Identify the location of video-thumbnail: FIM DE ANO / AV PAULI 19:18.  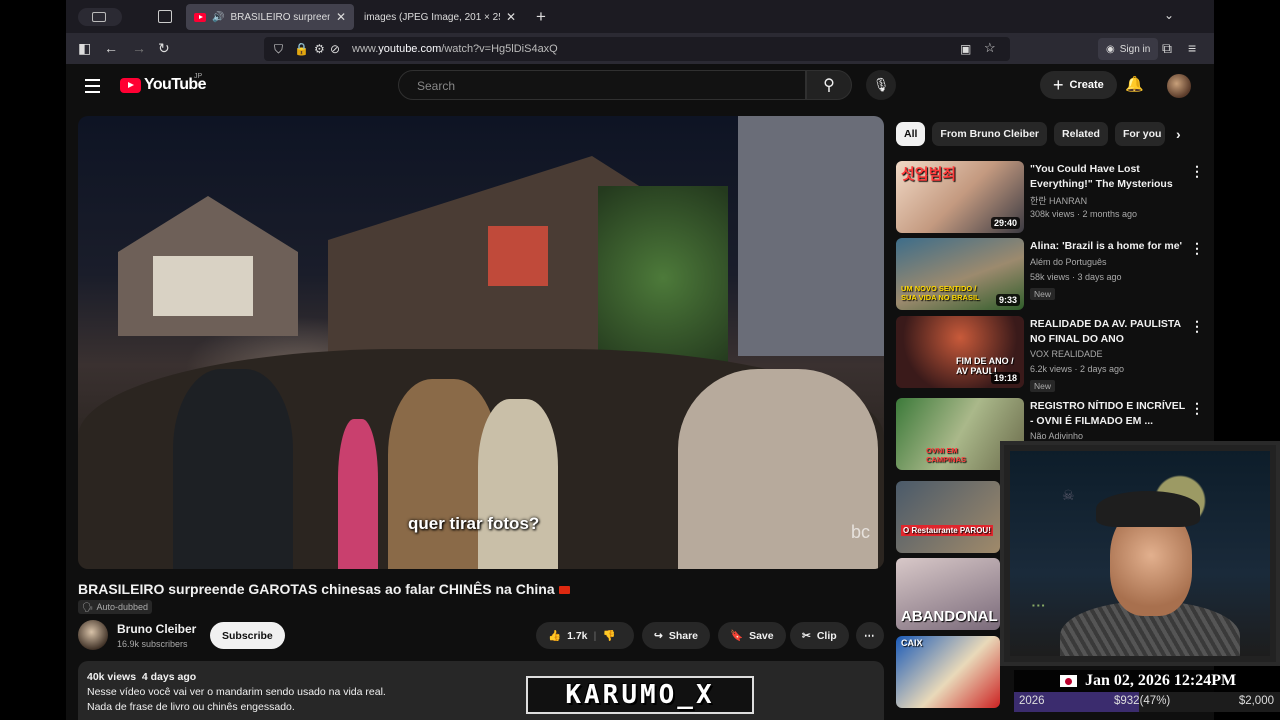
(960, 352).